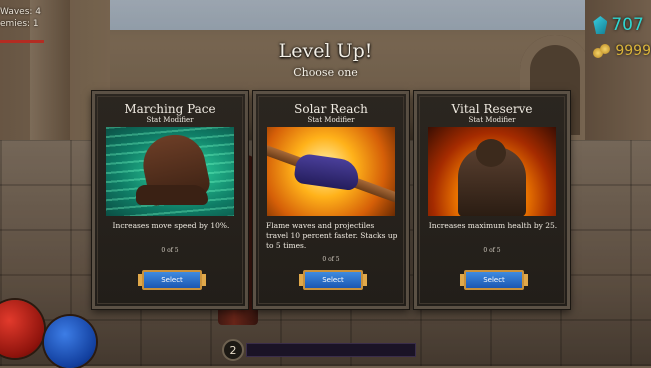 The height and width of the screenshot is (368, 651). What do you see at coordinates (170, 109) in the screenshot?
I see `card-name: Marching Pace` at bounding box center [170, 109].